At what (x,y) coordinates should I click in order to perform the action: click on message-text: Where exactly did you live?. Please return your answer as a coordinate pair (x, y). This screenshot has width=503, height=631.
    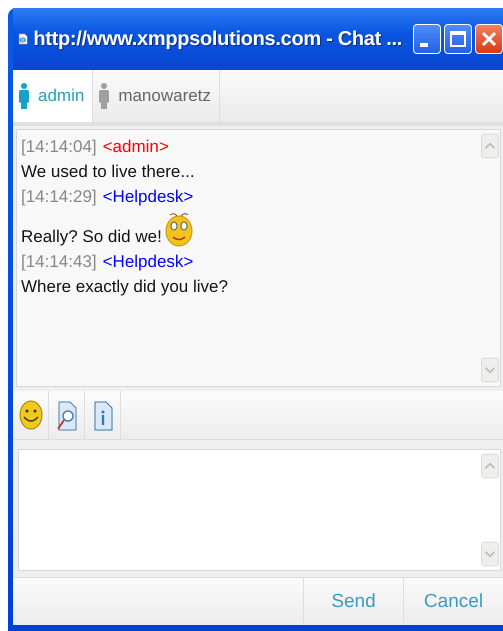
    Looking at the image, I should click on (124, 287).